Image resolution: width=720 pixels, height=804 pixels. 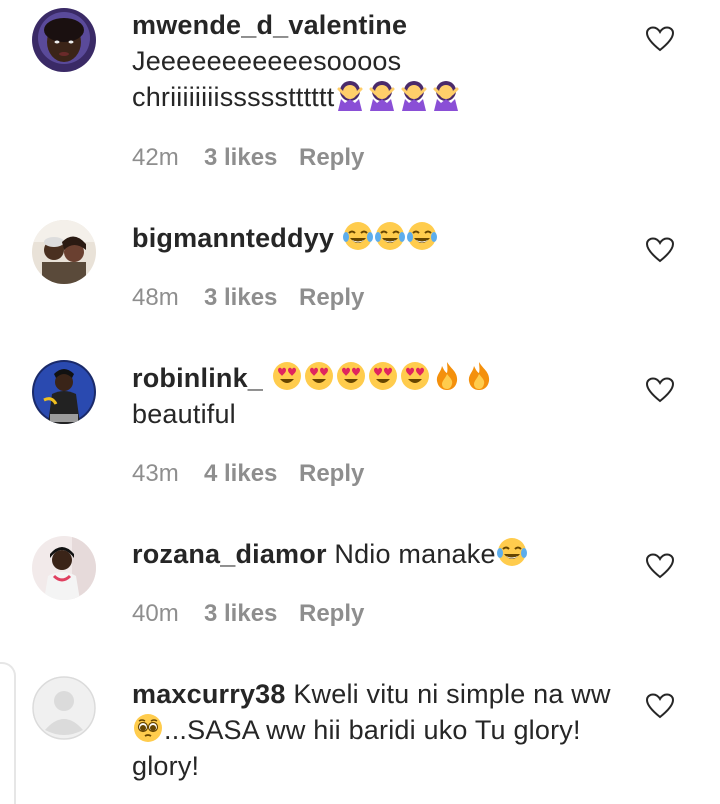 I want to click on comment-meta: 43m 4 likes Reply, so click(x=248, y=474).